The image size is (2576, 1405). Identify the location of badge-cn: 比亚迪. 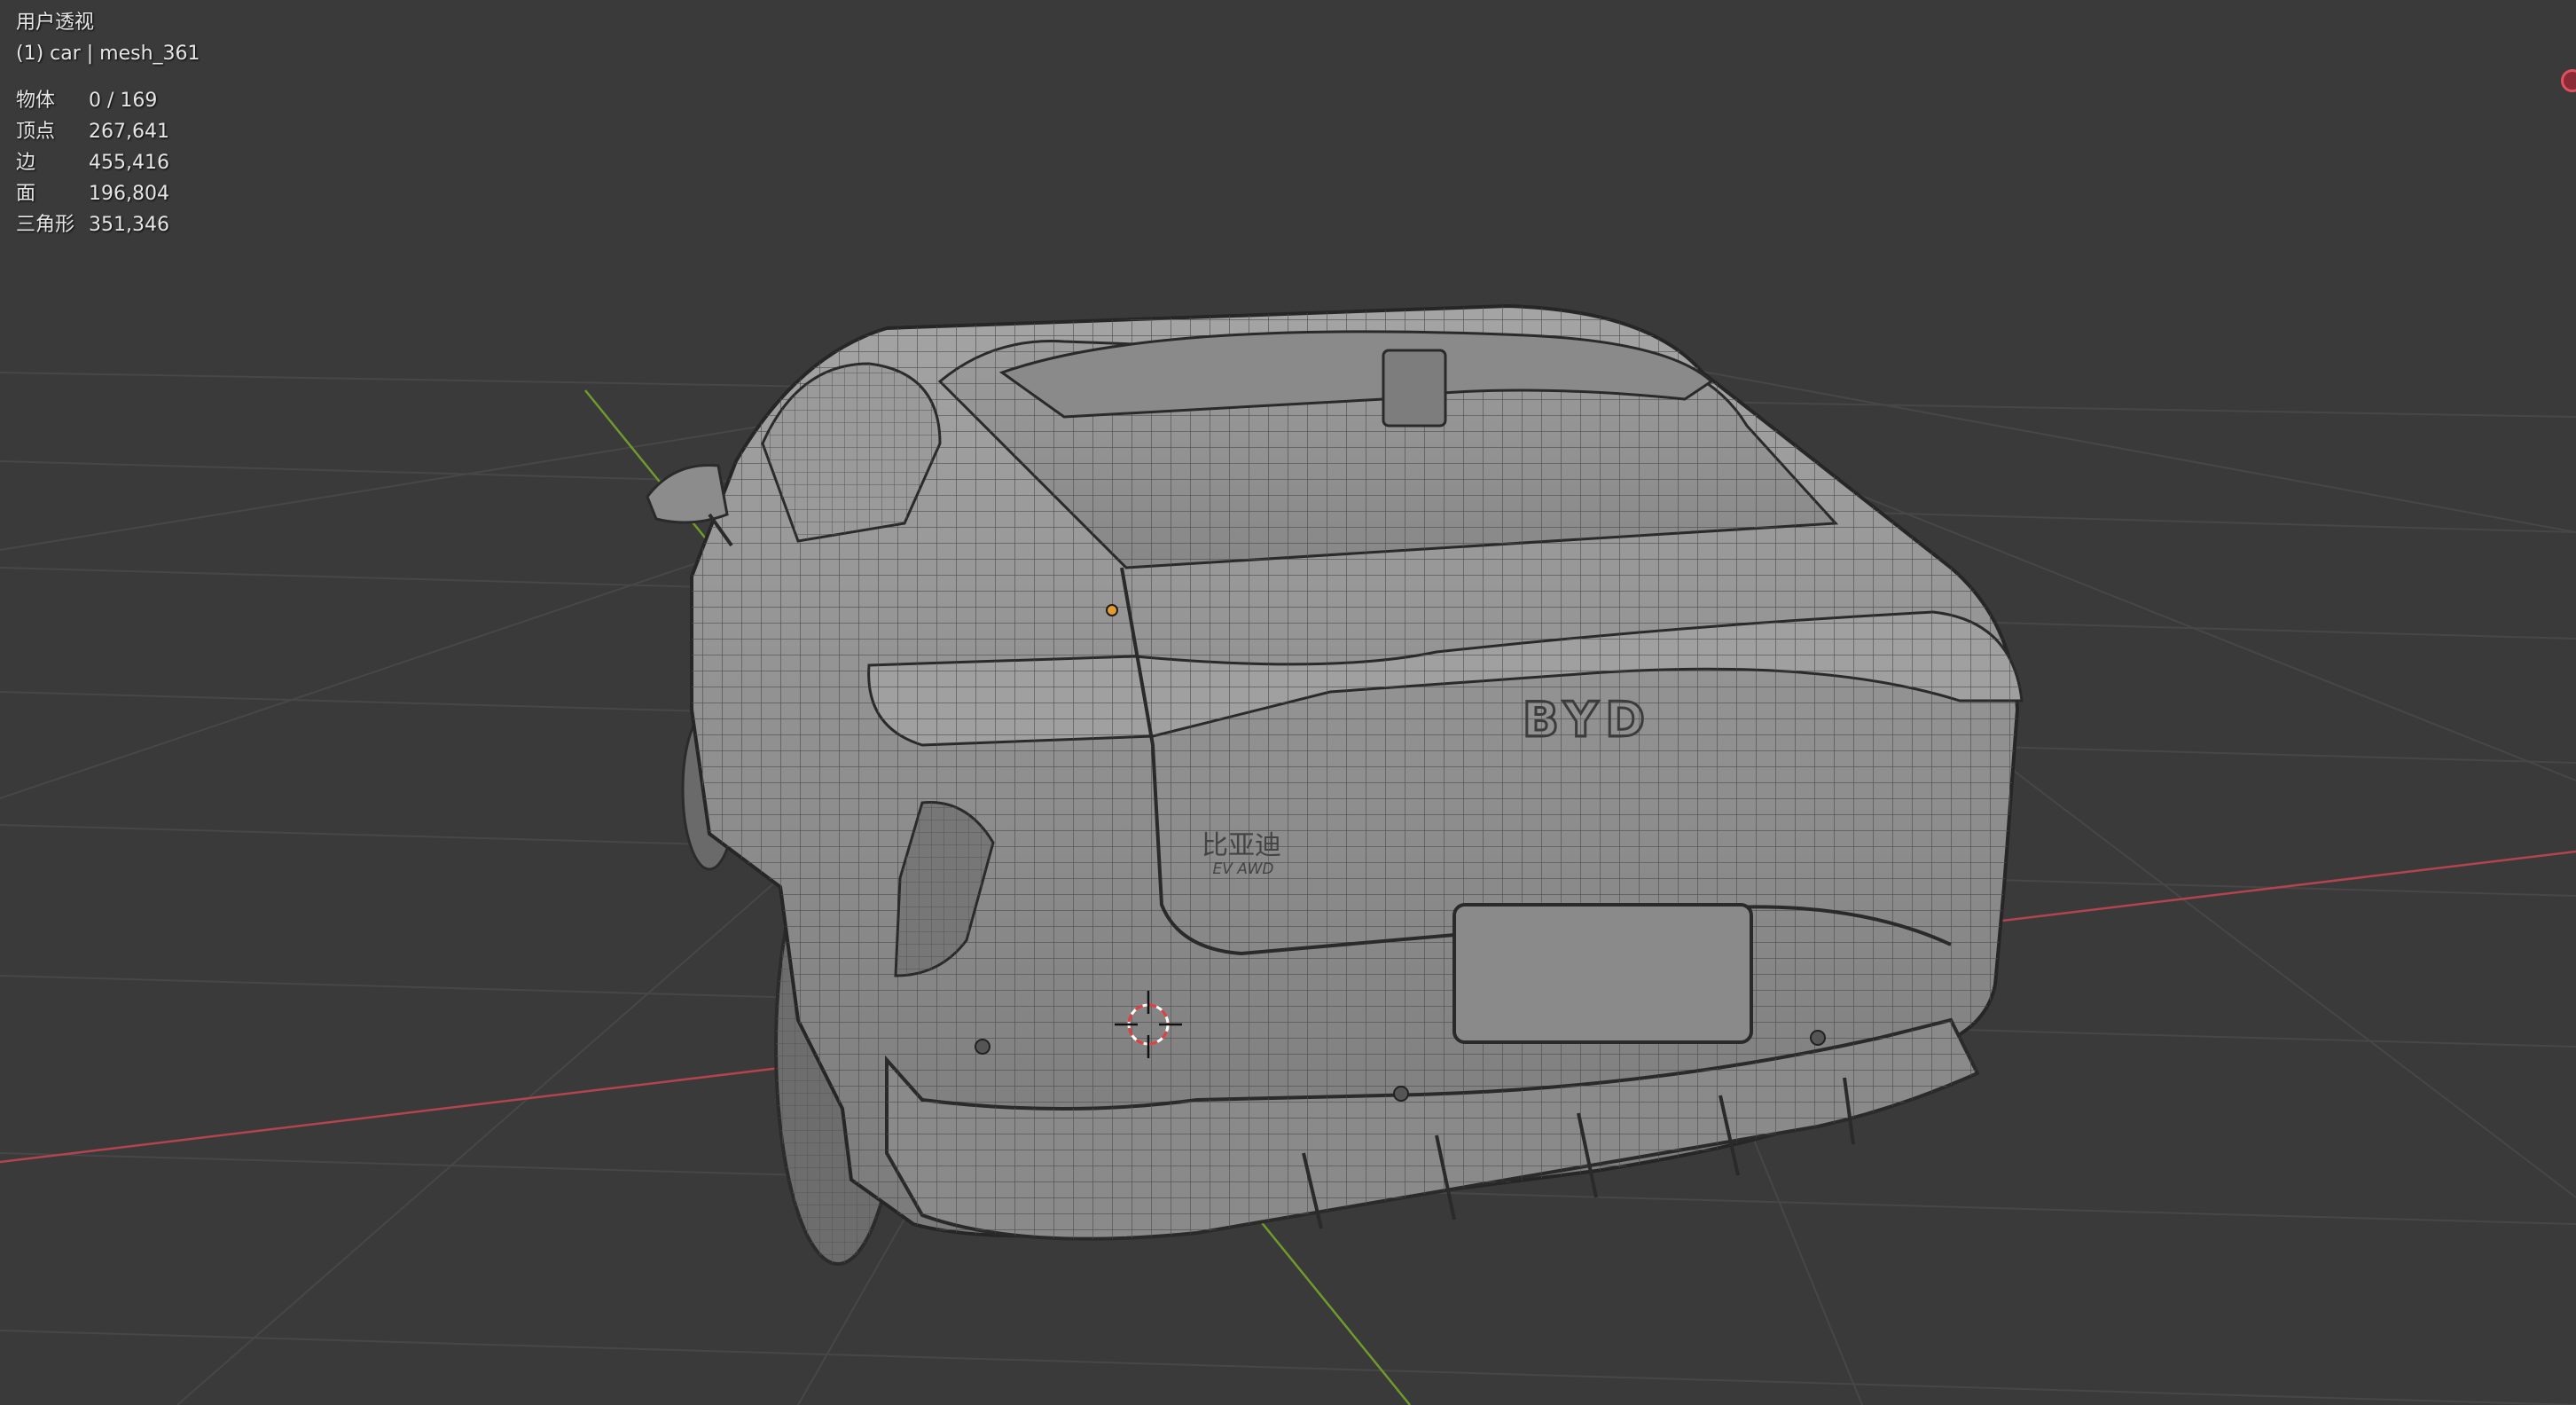
(1241, 845).